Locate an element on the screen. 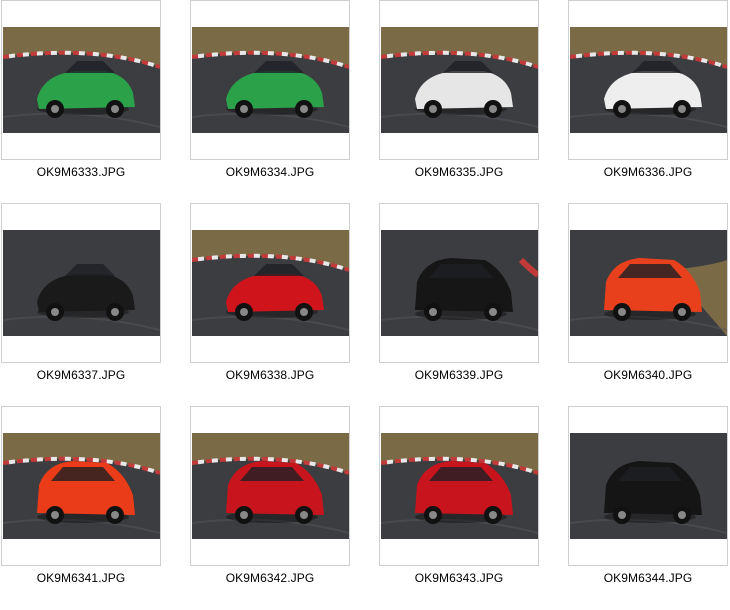 The width and height of the screenshot is (730, 610). file-name-label: OK9M6335.JPG is located at coordinates (459, 172).